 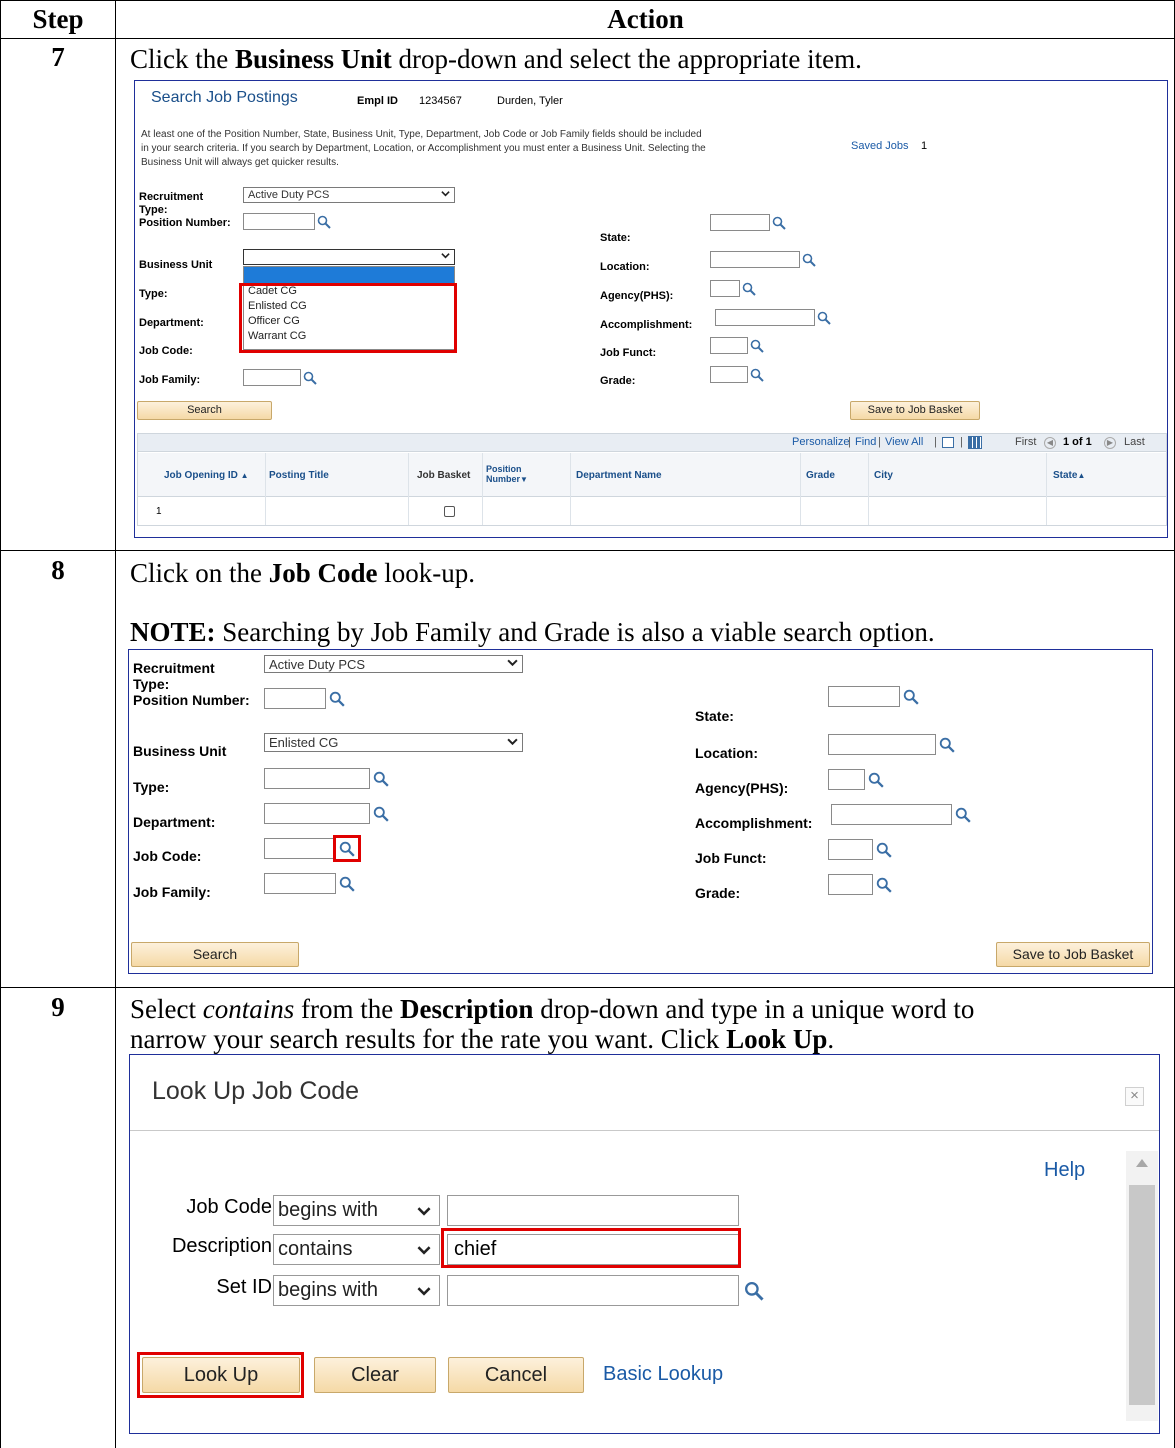 What do you see at coordinates (663, 1374) in the screenshot?
I see `basic-lookup-link: Basic Lookup` at bounding box center [663, 1374].